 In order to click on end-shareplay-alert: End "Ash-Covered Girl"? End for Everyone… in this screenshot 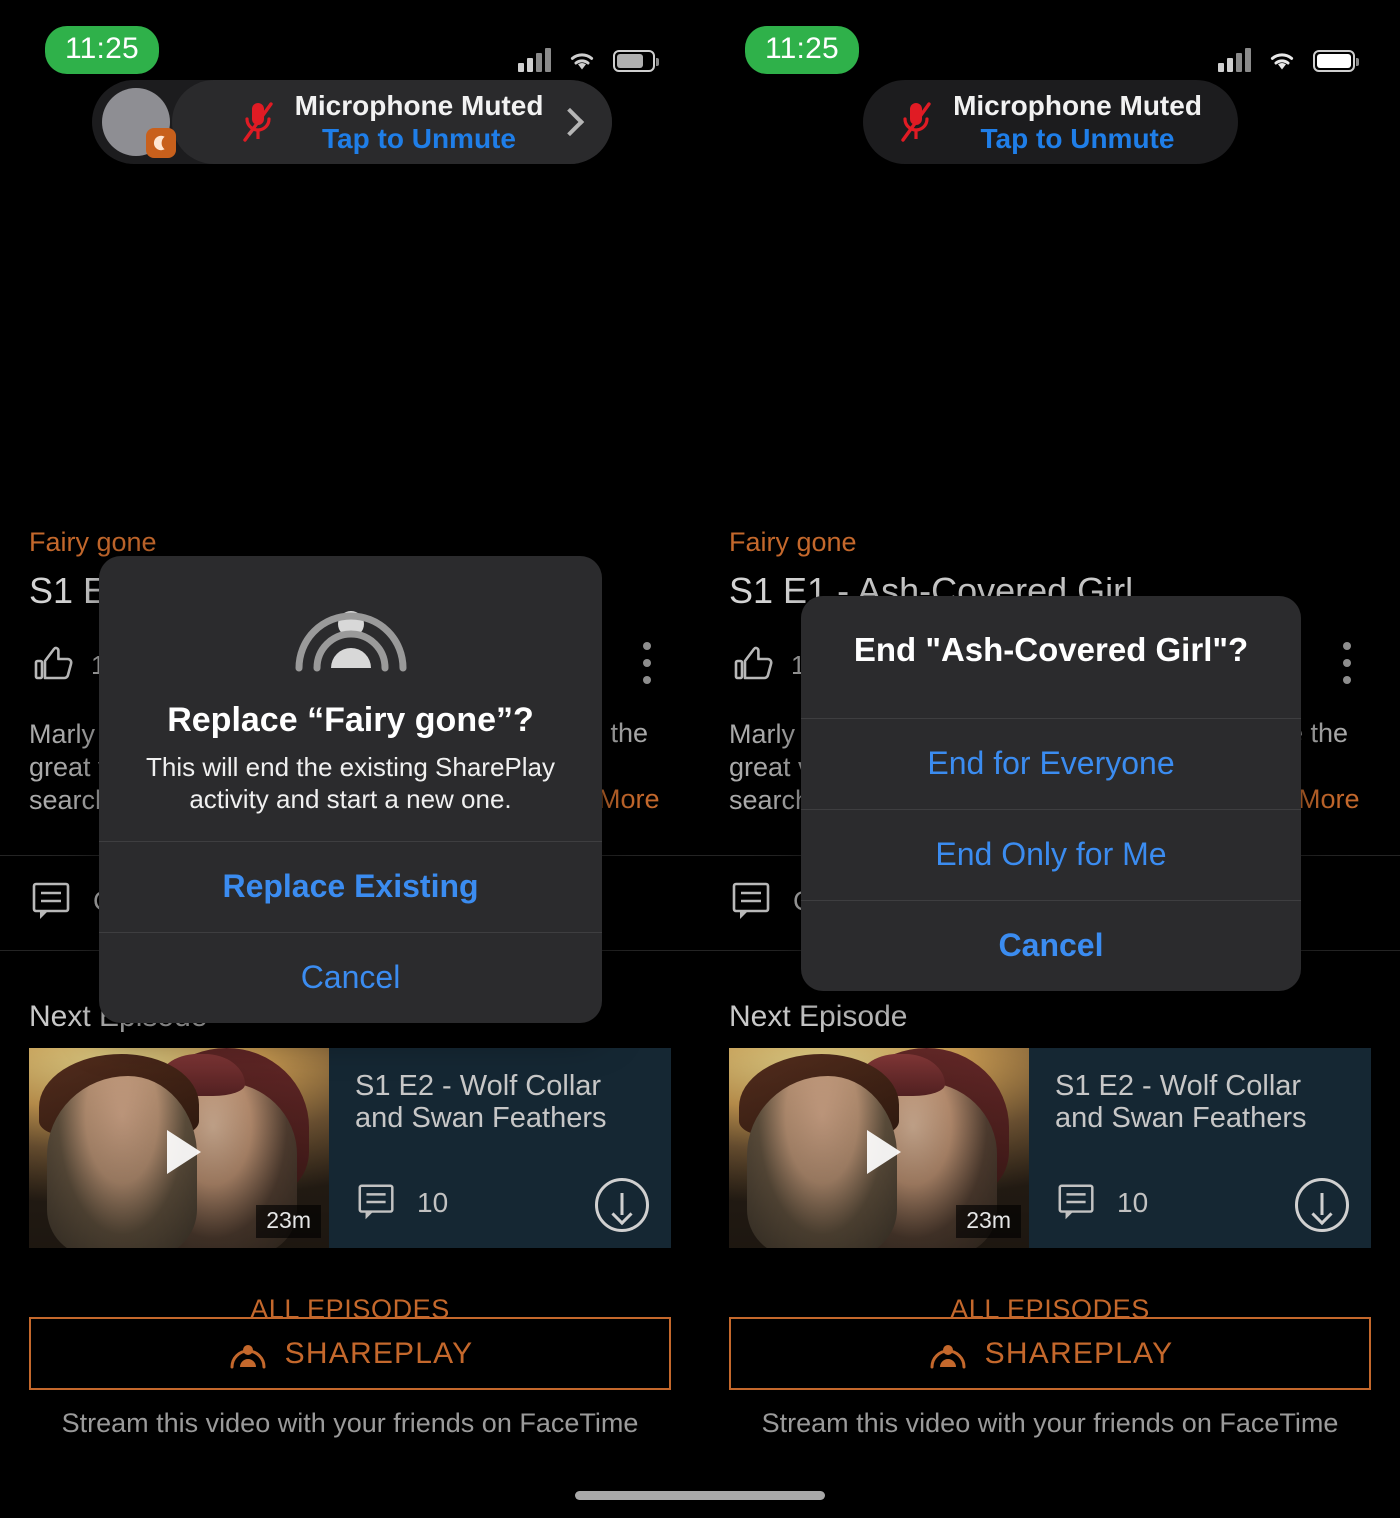, I will do `click(1051, 793)`.